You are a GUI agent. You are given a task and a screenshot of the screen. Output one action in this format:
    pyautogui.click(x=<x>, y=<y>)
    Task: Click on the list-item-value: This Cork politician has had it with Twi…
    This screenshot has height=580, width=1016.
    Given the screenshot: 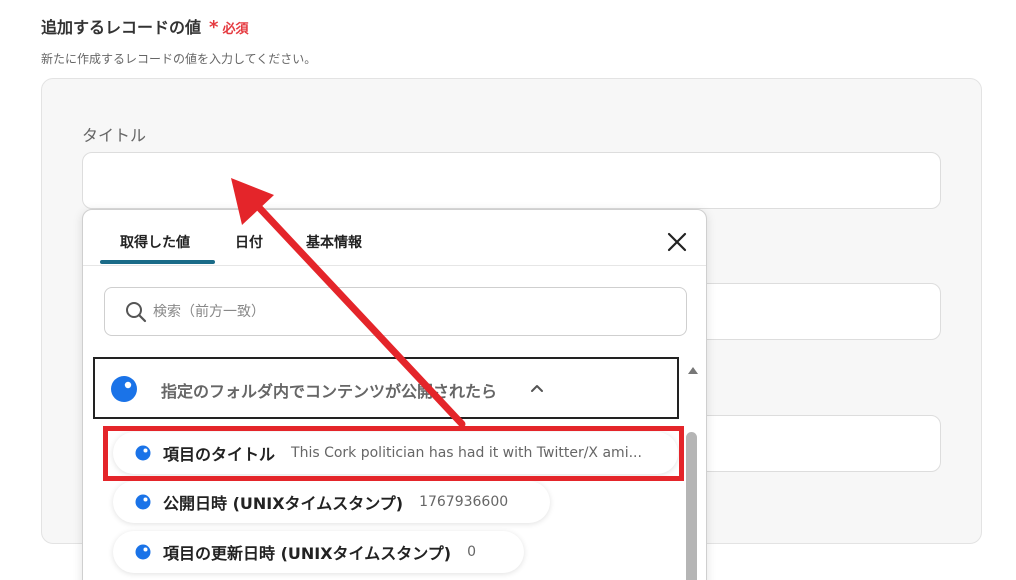 What is the action you would take?
    pyautogui.click(x=466, y=453)
    